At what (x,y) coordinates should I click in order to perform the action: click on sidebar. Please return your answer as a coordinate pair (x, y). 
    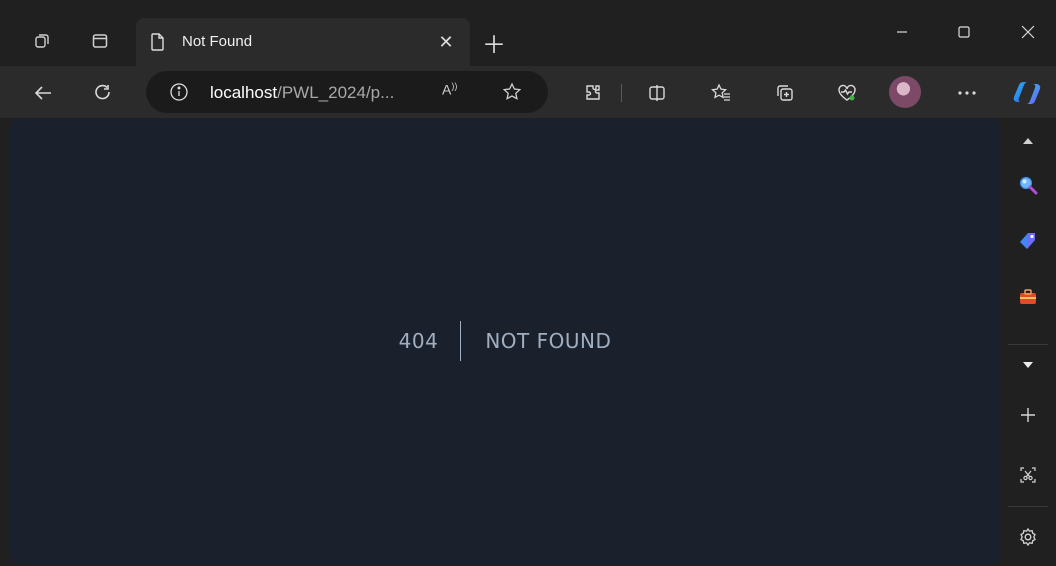
    Looking at the image, I should click on (1028, 342).